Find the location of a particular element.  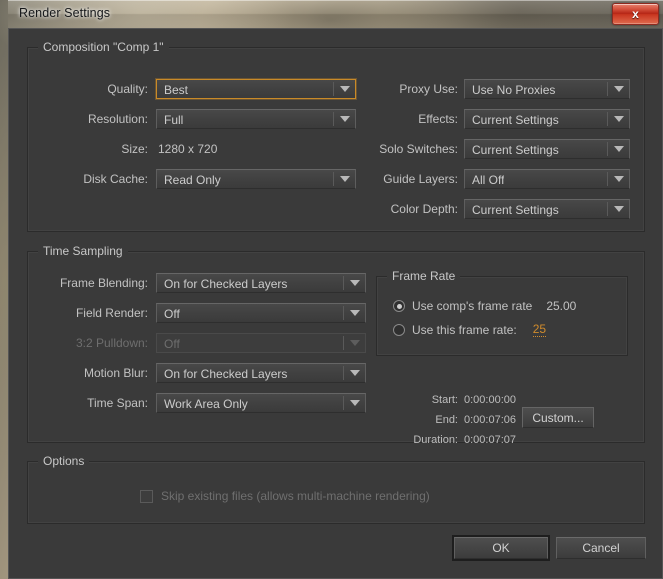

resolution-label: Resolution: is located at coordinates (117, 119).